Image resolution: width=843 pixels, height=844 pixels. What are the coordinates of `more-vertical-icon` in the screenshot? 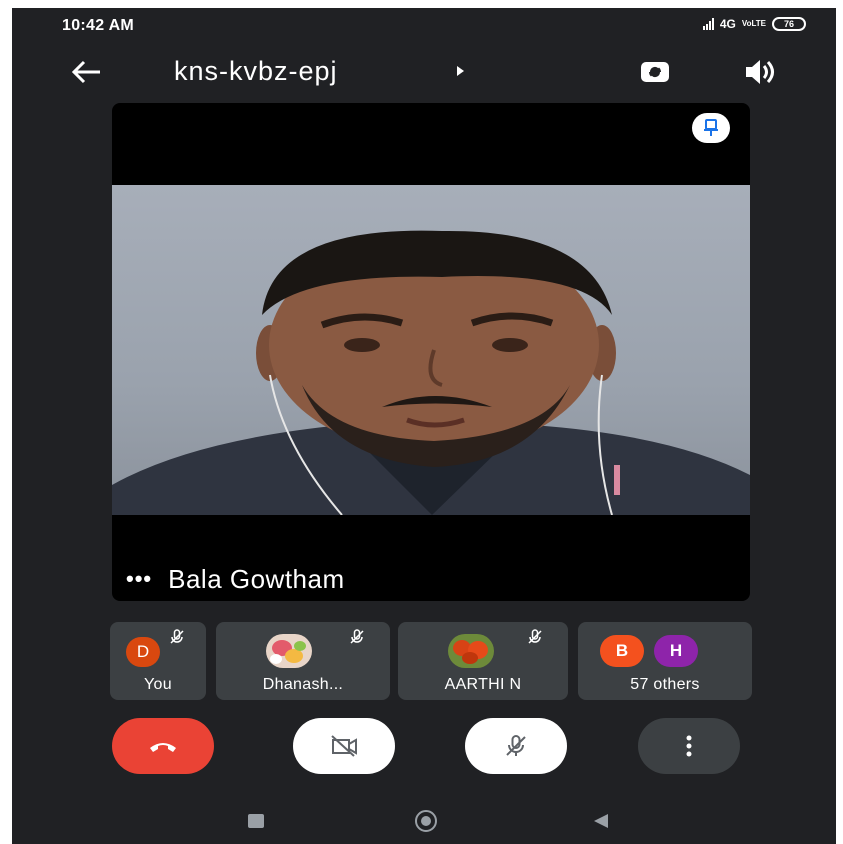 It's located at (689, 746).